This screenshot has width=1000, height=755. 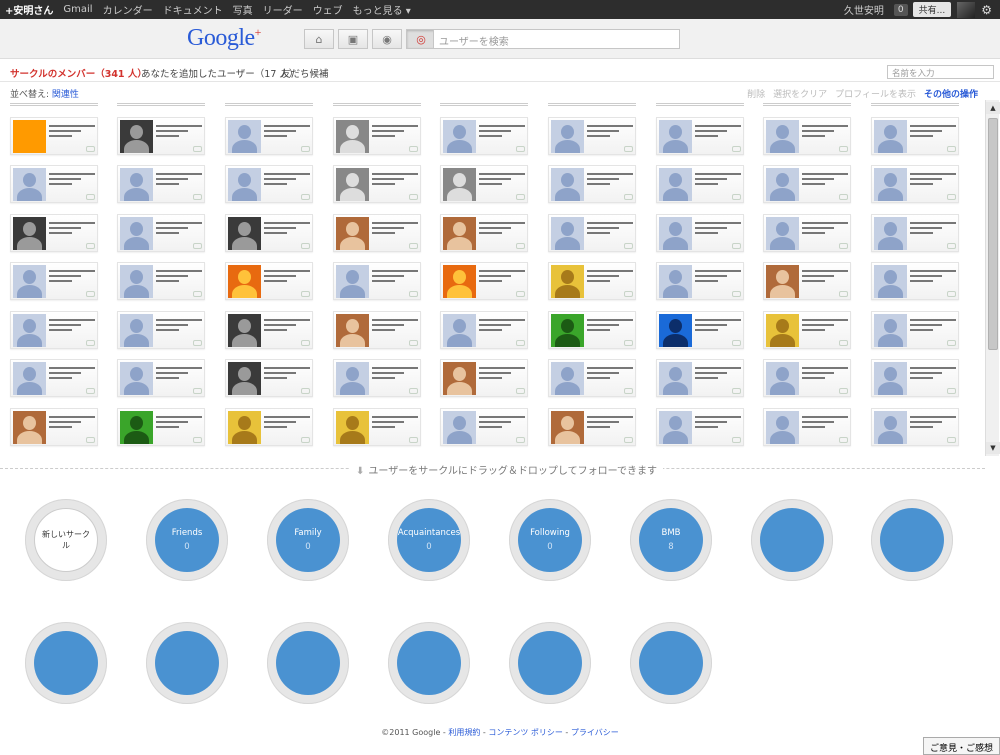 What do you see at coordinates (756, 93) in the screenshot?
I see `delete-button: 削除` at bounding box center [756, 93].